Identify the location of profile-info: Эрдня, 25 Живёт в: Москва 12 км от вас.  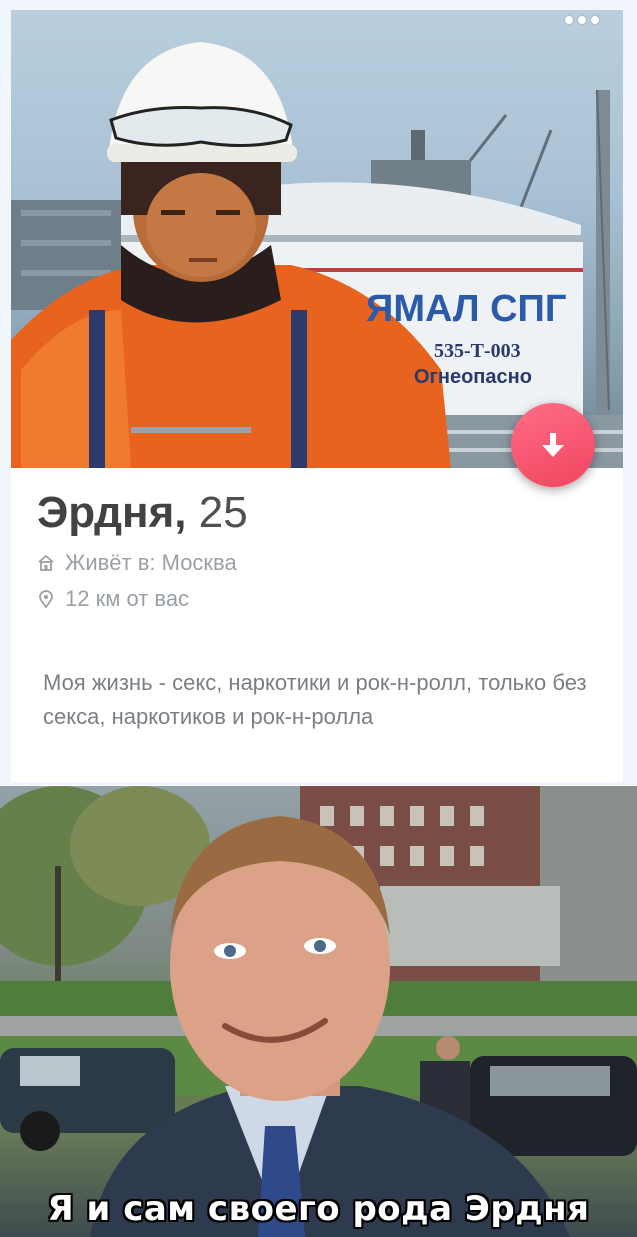
(317, 552).